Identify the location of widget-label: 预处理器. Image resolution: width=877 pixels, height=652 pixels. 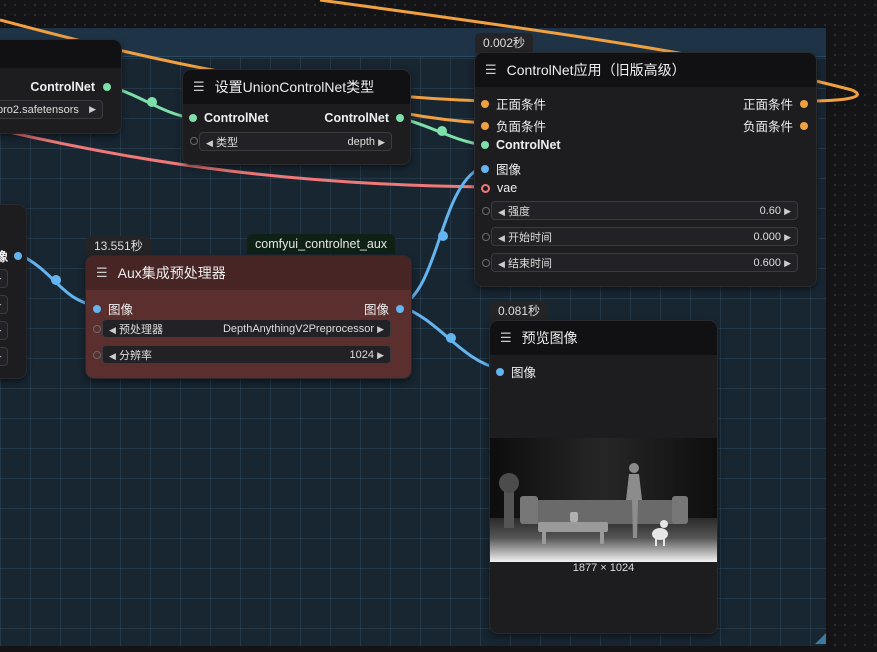
(140, 329).